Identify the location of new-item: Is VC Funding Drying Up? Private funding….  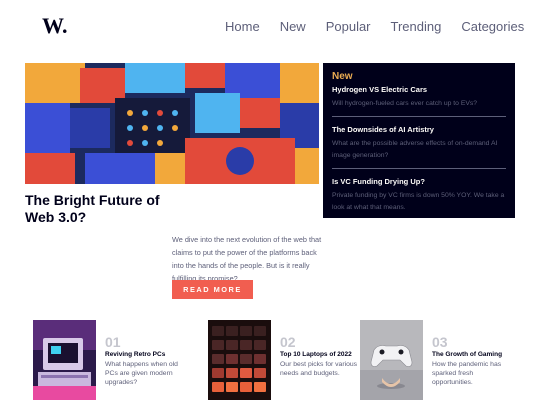
(419, 194).